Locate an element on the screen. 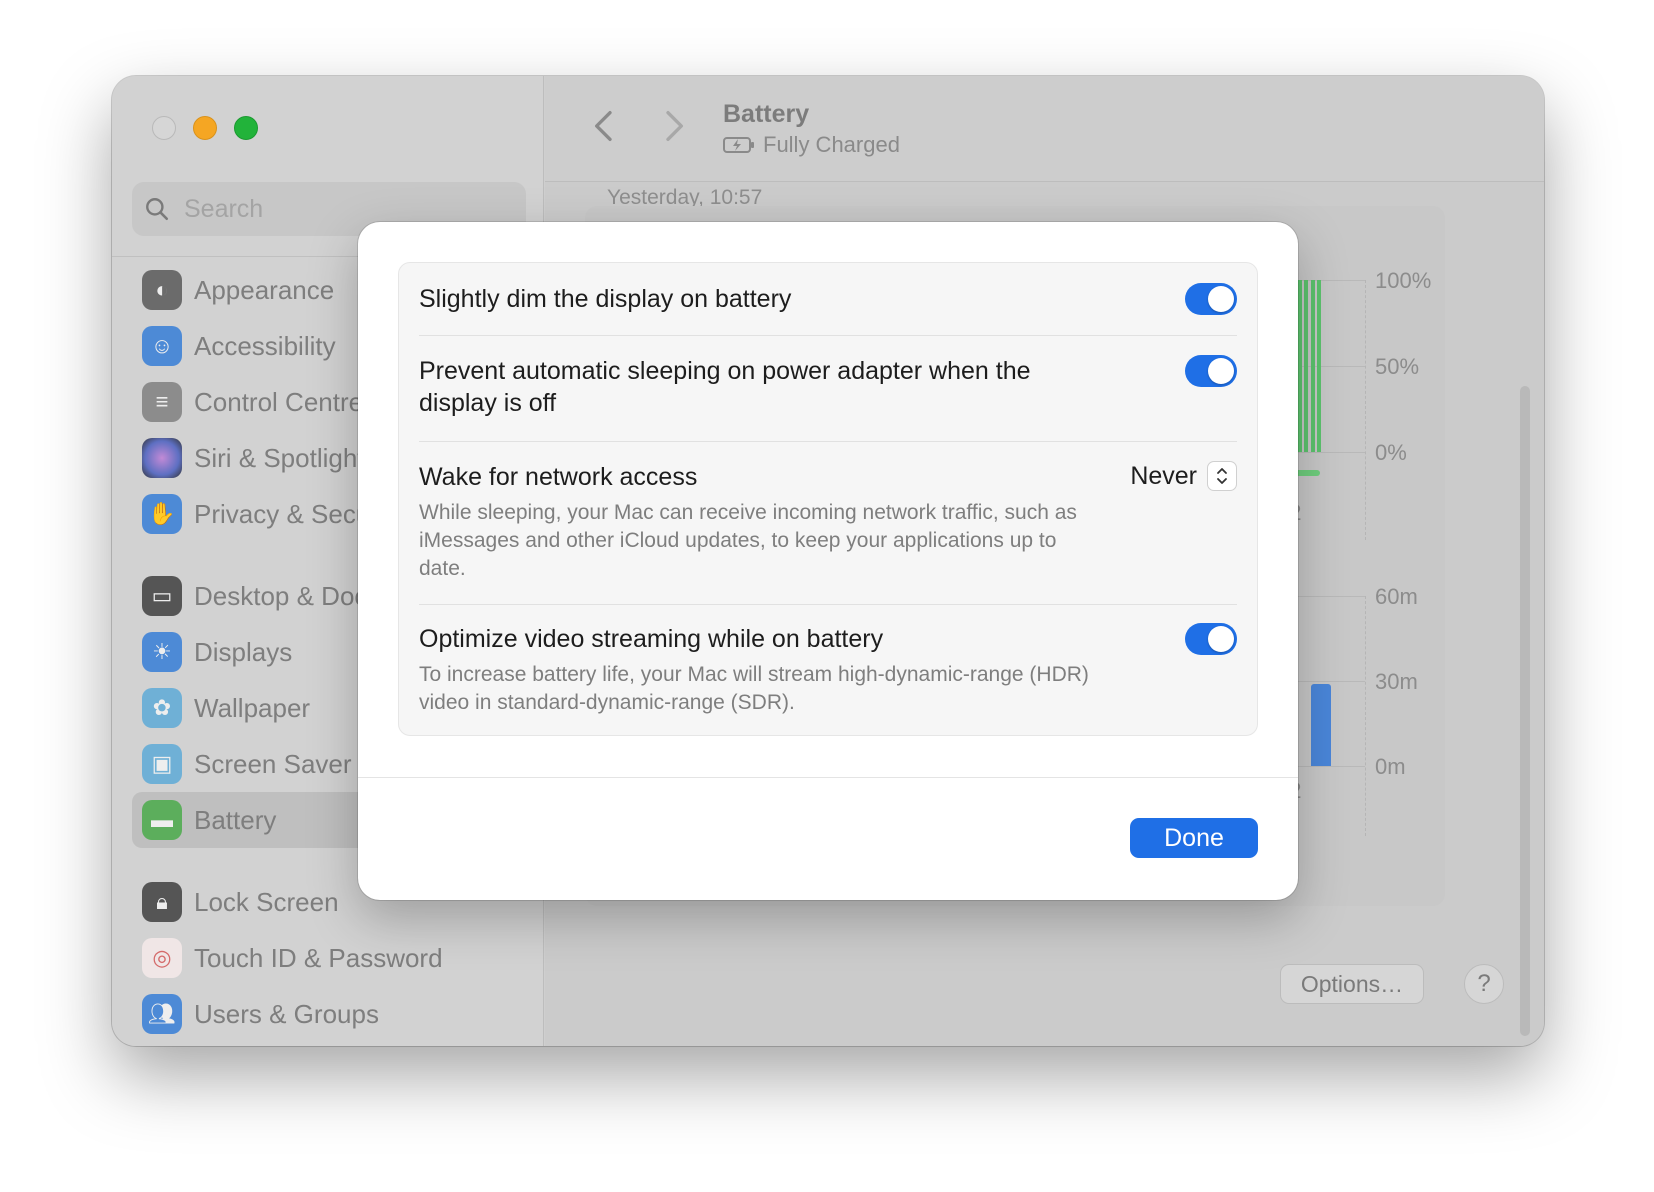 The height and width of the screenshot is (1192, 1654). minimize-button is located at coordinates (205, 128).